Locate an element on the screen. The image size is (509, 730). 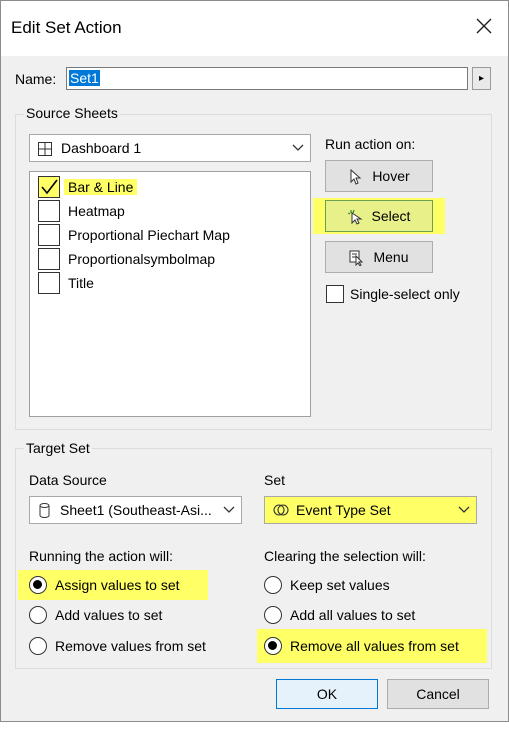
set-dropdown: Event Type Set is located at coordinates (370, 510).